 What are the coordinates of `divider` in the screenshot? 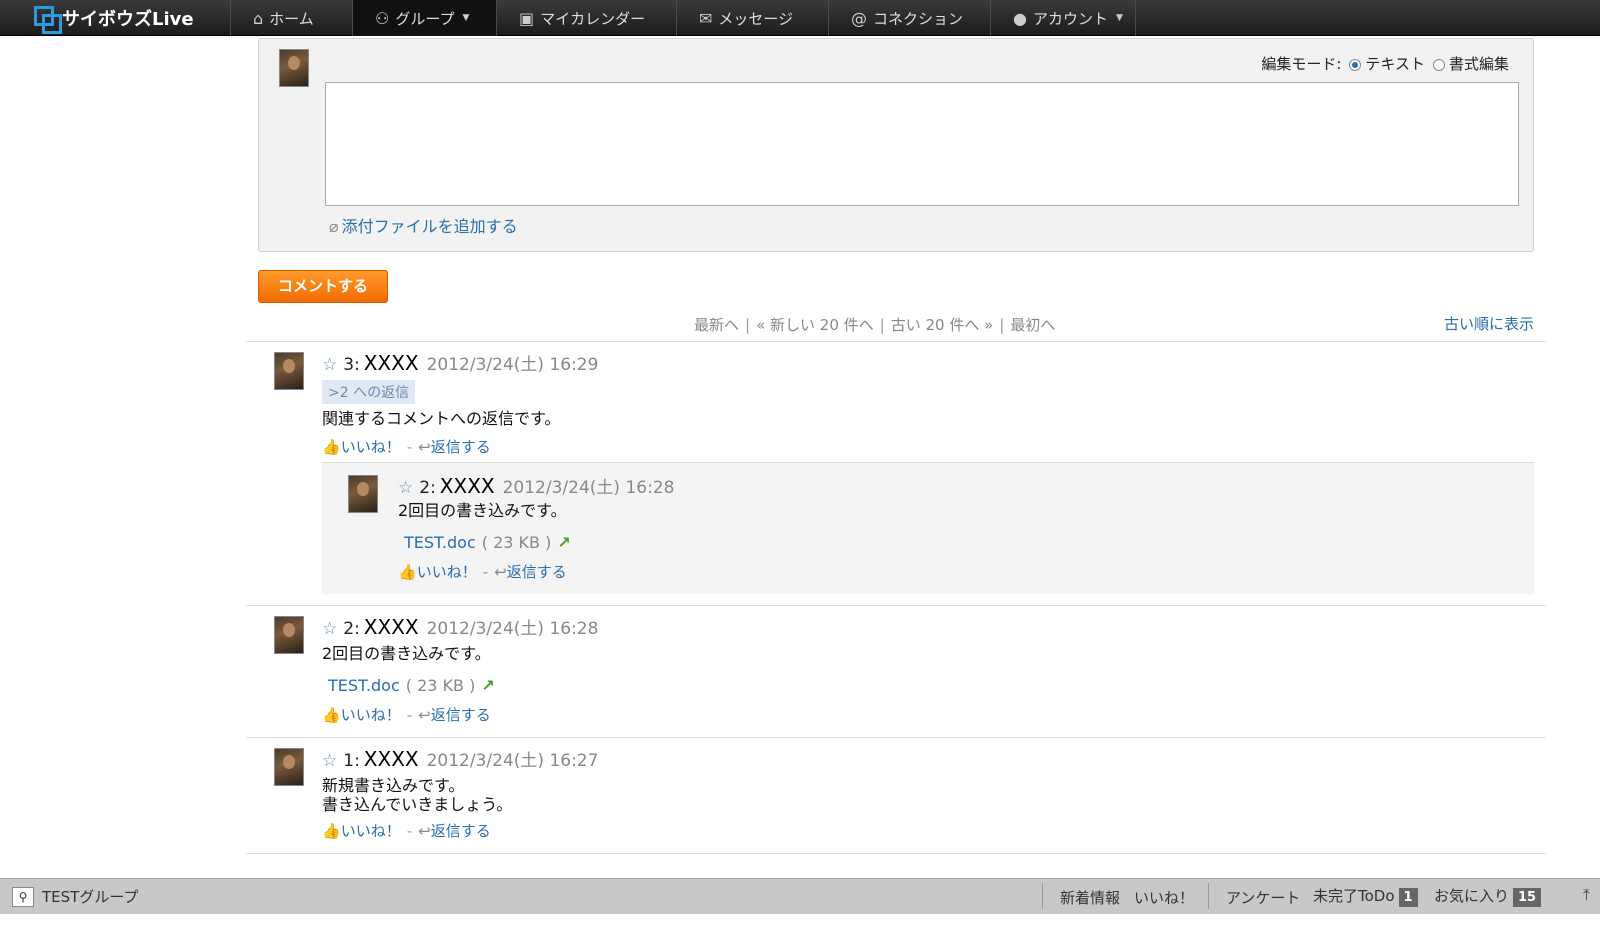 It's located at (896, 853).